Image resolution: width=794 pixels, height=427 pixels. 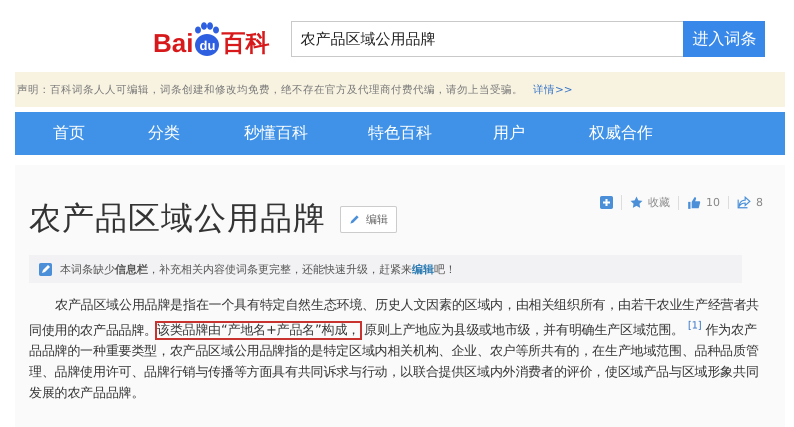 I want to click on thumbs-up-icon, so click(x=694, y=203).